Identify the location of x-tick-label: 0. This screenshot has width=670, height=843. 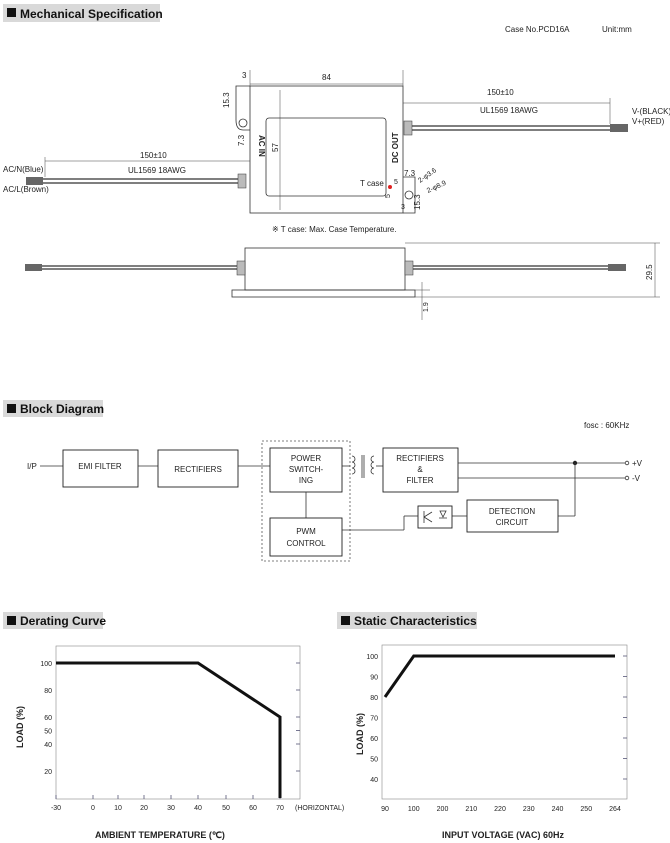
(93, 808).